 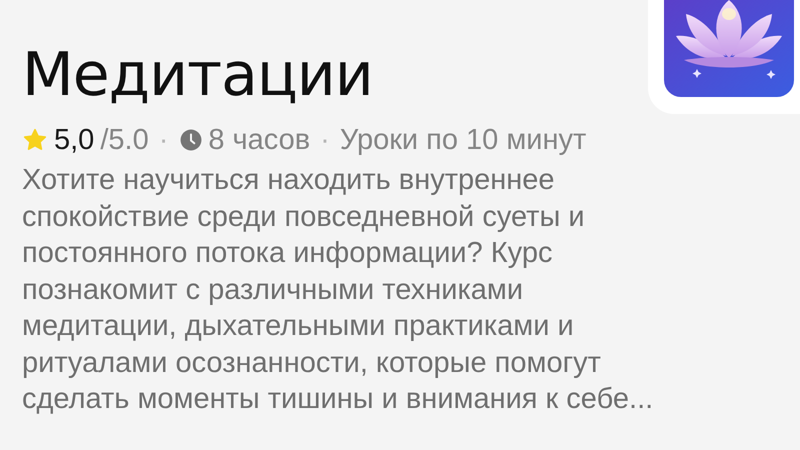 I want to click on clock-icon, so click(x=191, y=140).